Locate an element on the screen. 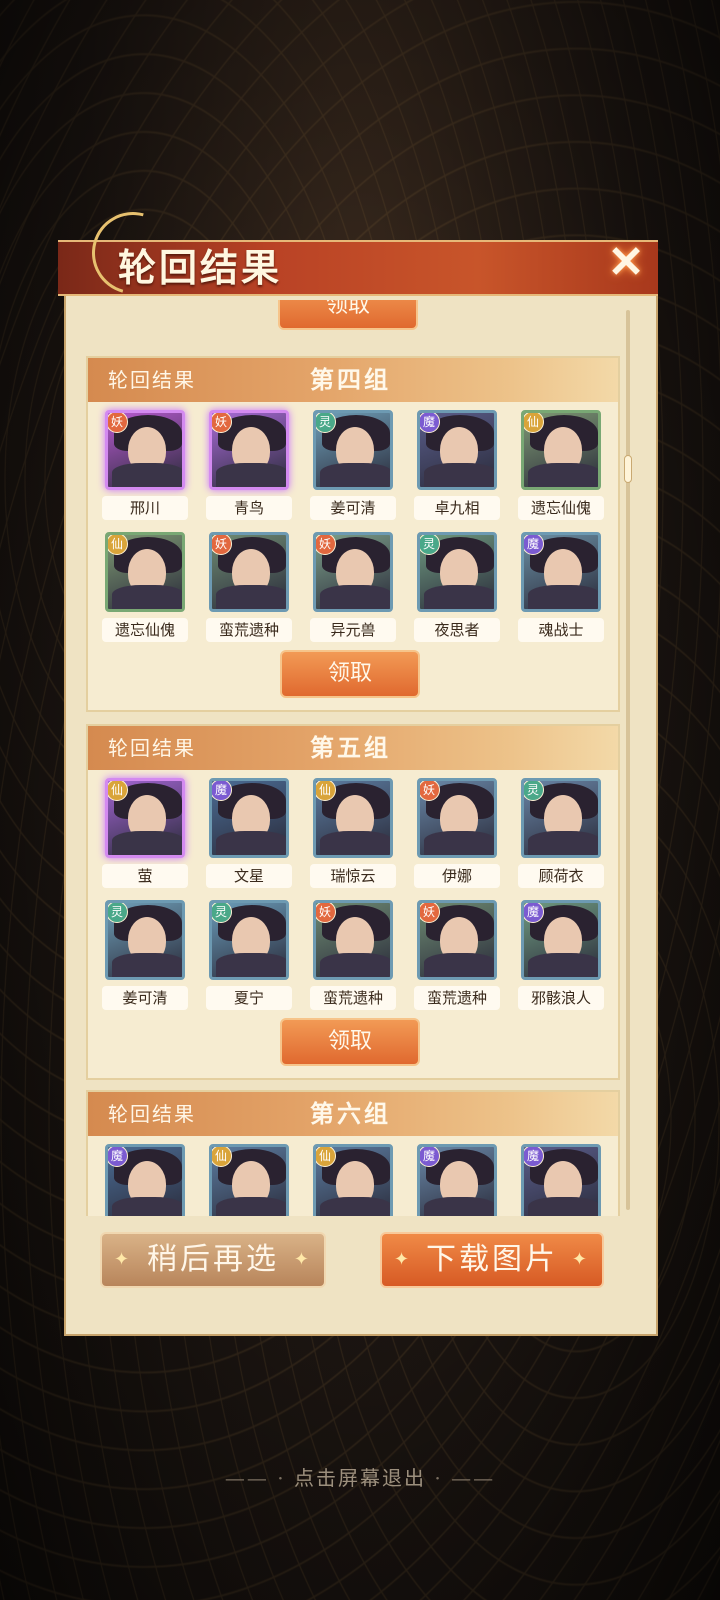  group-name: 第五组 is located at coordinates (350, 747).